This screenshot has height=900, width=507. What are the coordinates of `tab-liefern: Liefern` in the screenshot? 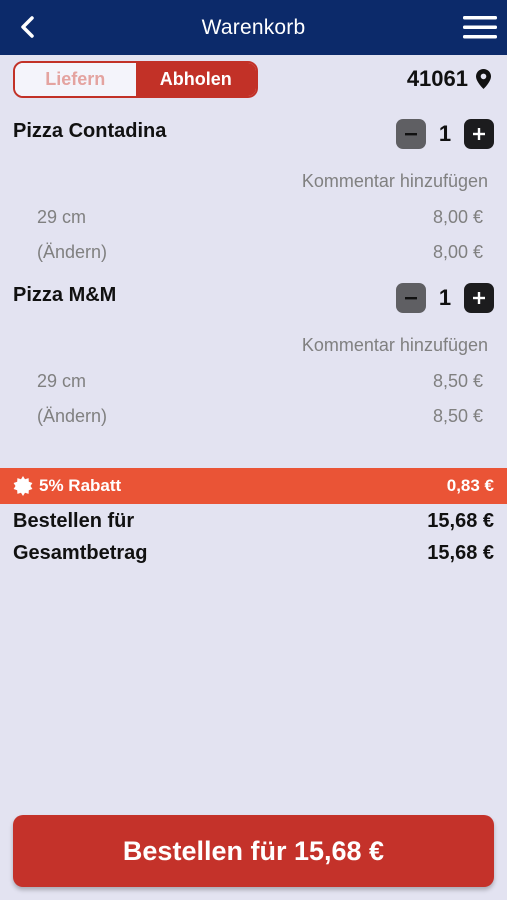 It's located at (75, 79).